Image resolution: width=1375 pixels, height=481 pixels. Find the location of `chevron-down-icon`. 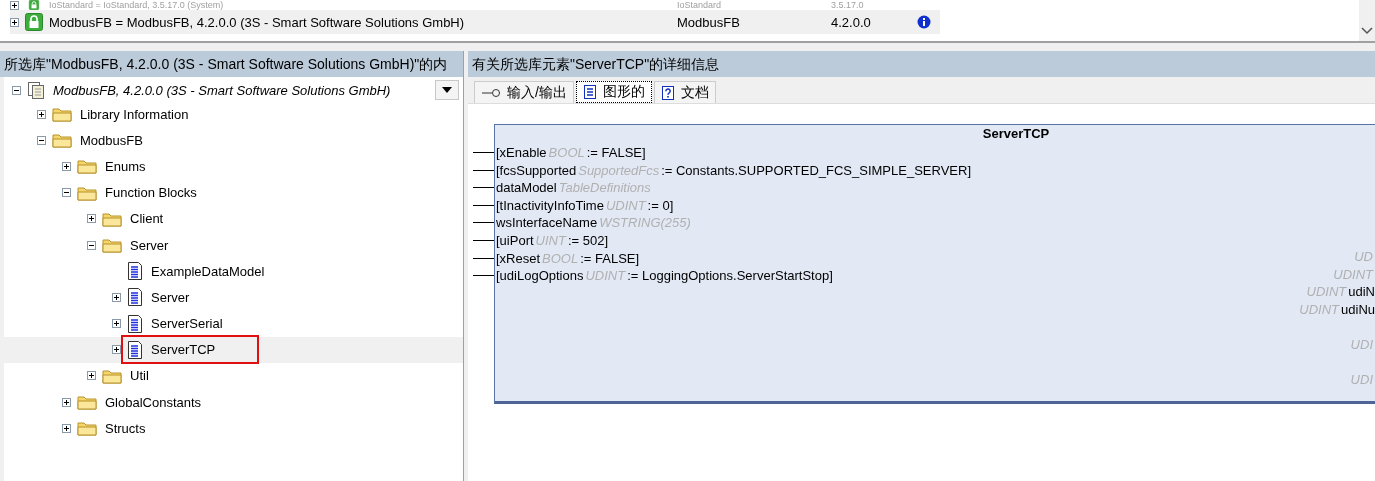

chevron-down-icon is located at coordinates (1367, 31).